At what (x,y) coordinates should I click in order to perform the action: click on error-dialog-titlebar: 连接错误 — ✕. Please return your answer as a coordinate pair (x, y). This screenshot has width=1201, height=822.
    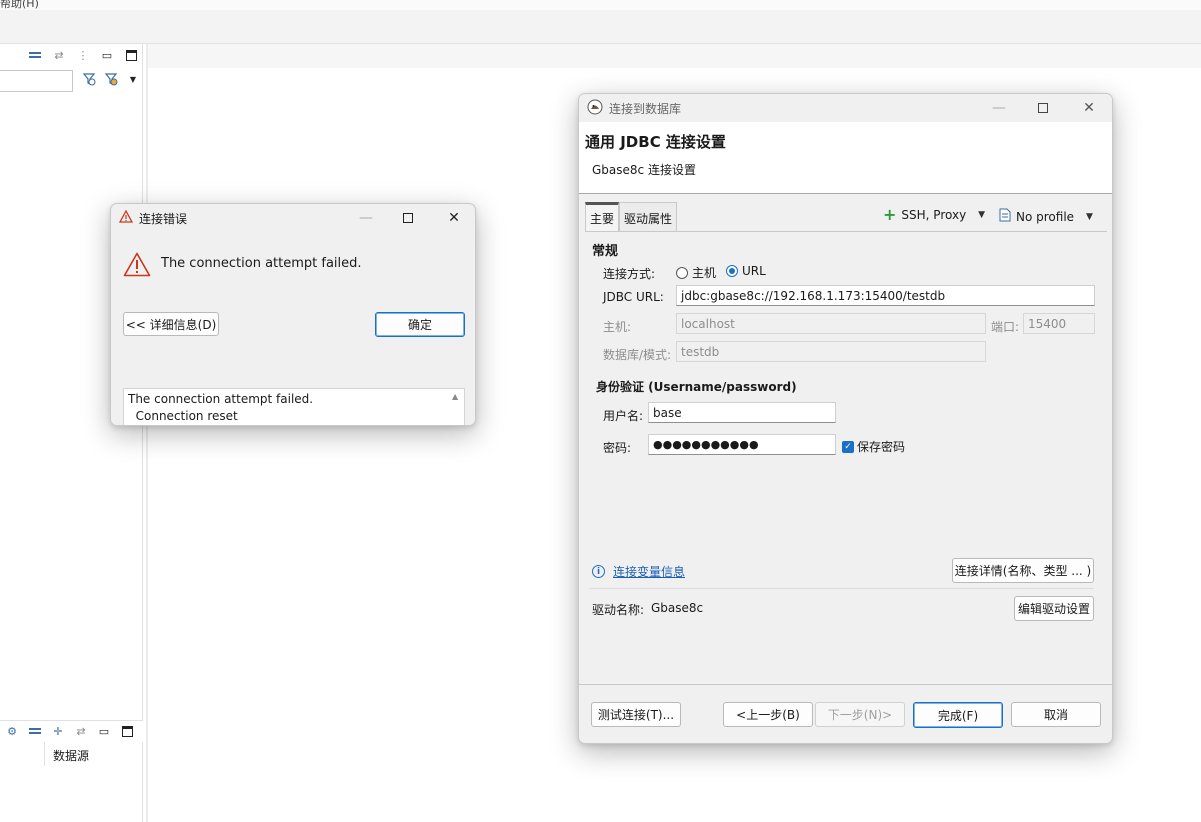
    Looking at the image, I should click on (293, 218).